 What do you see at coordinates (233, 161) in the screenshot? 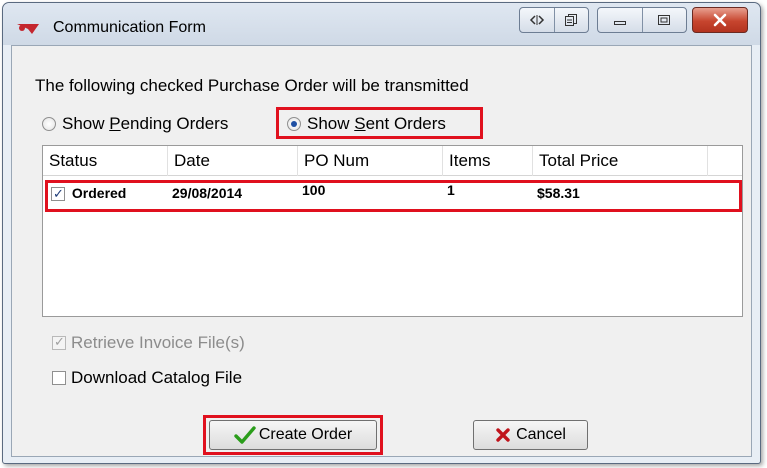
I see `column-header-date: Date` at bounding box center [233, 161].